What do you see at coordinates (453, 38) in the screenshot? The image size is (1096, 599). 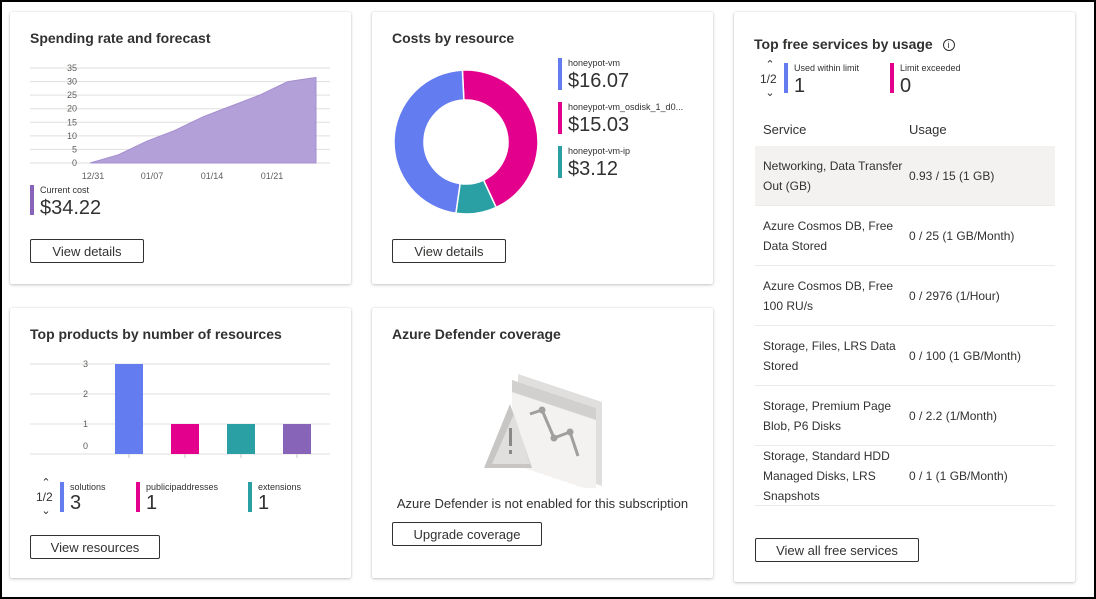 I see `costs-title: Costs by resource` at bounding box center [453, 38].